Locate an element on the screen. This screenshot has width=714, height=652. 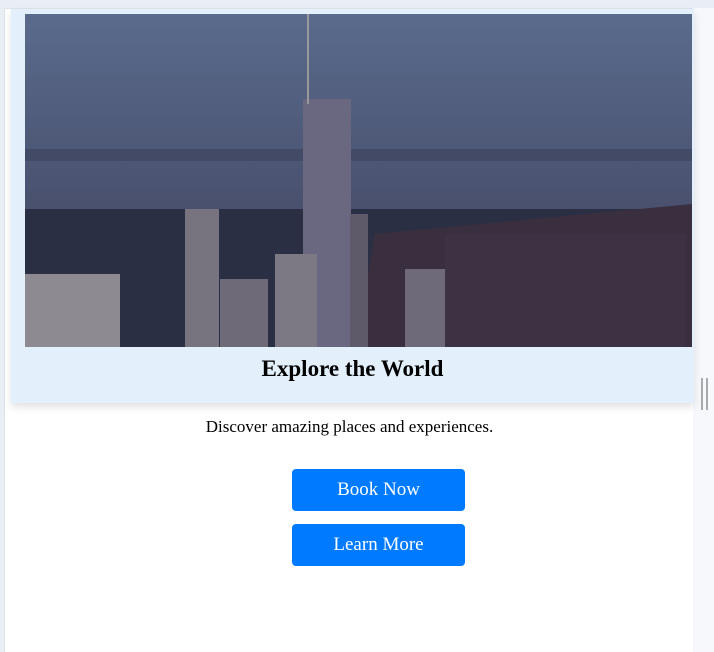
resize-handle is located at coordinates (704, 394).